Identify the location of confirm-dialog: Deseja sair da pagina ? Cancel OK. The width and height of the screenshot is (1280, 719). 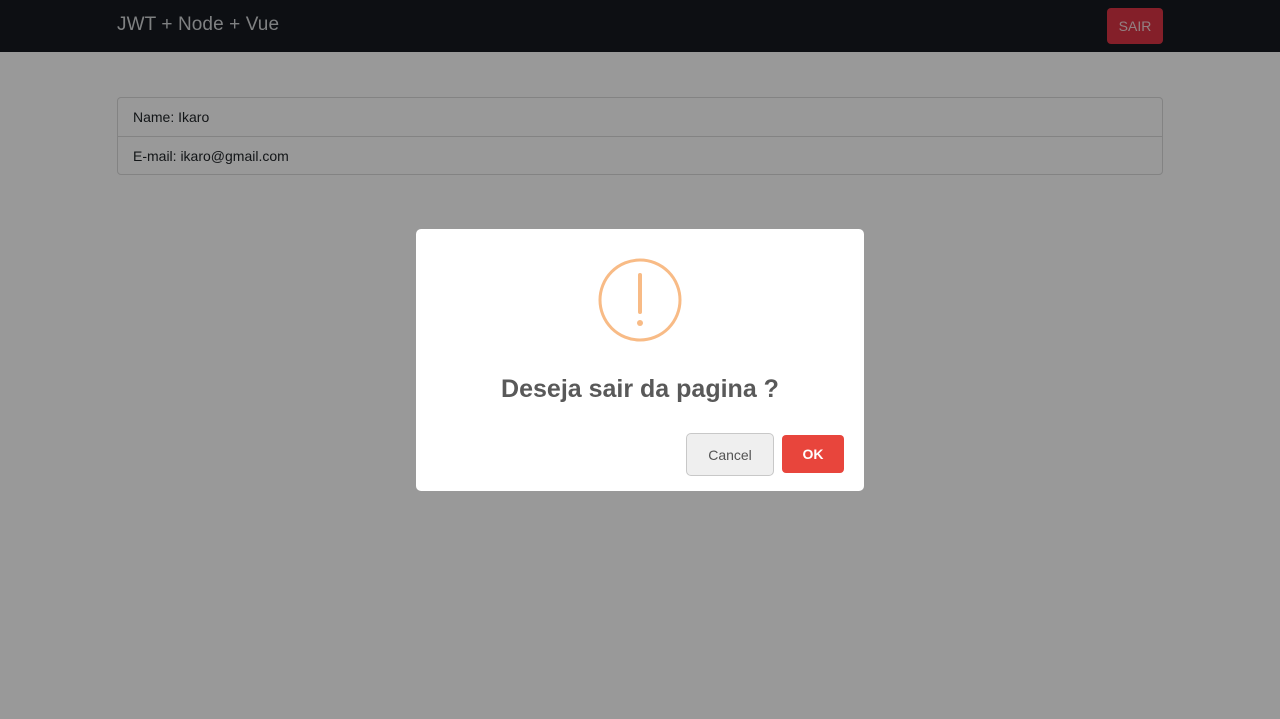
(640, 360).